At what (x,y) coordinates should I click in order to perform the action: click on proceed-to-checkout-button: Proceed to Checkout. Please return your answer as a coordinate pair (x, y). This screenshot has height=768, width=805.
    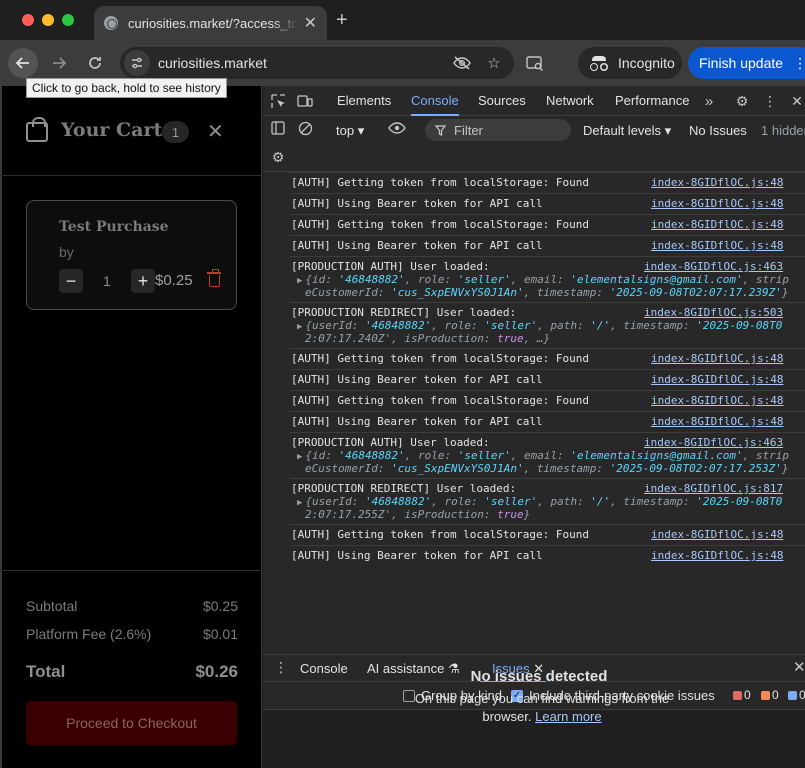
    Looking at the image, I should click on (131, 723).